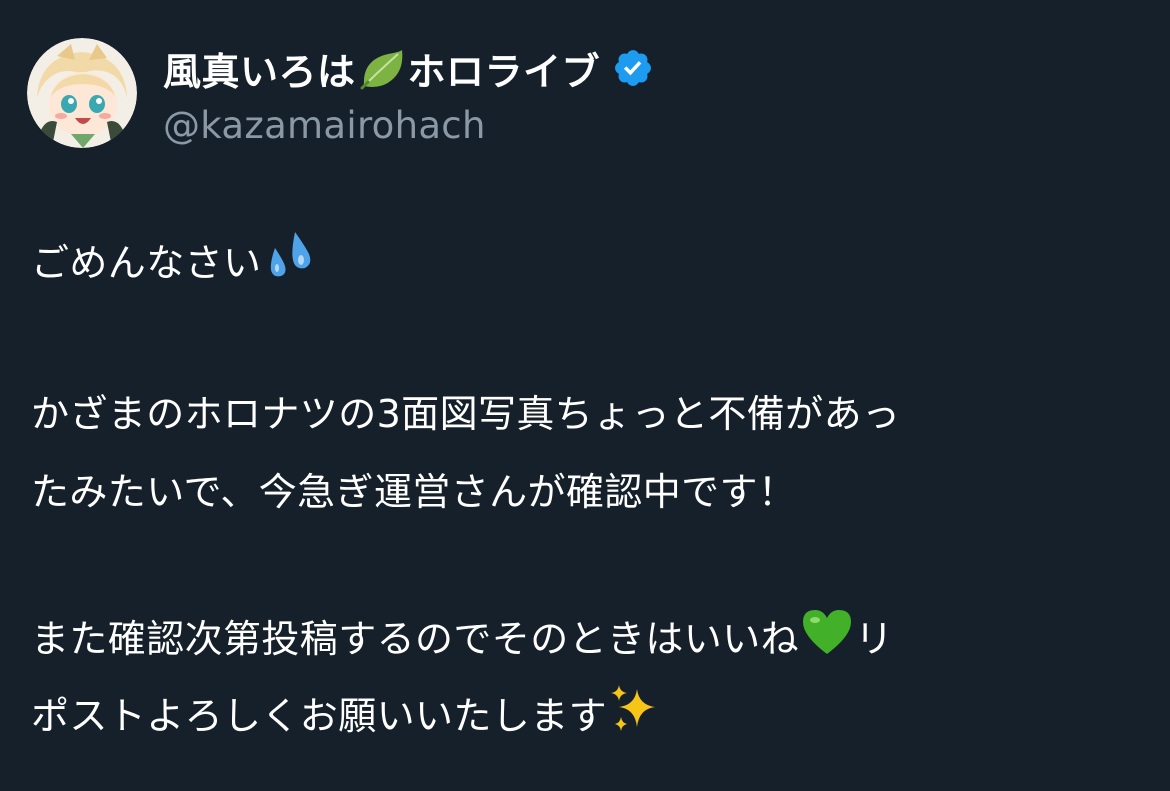  I want to click on tweet-line-2: かざまのホロナツの3面図写真ちょっと不備があっ, so click(466, 414).